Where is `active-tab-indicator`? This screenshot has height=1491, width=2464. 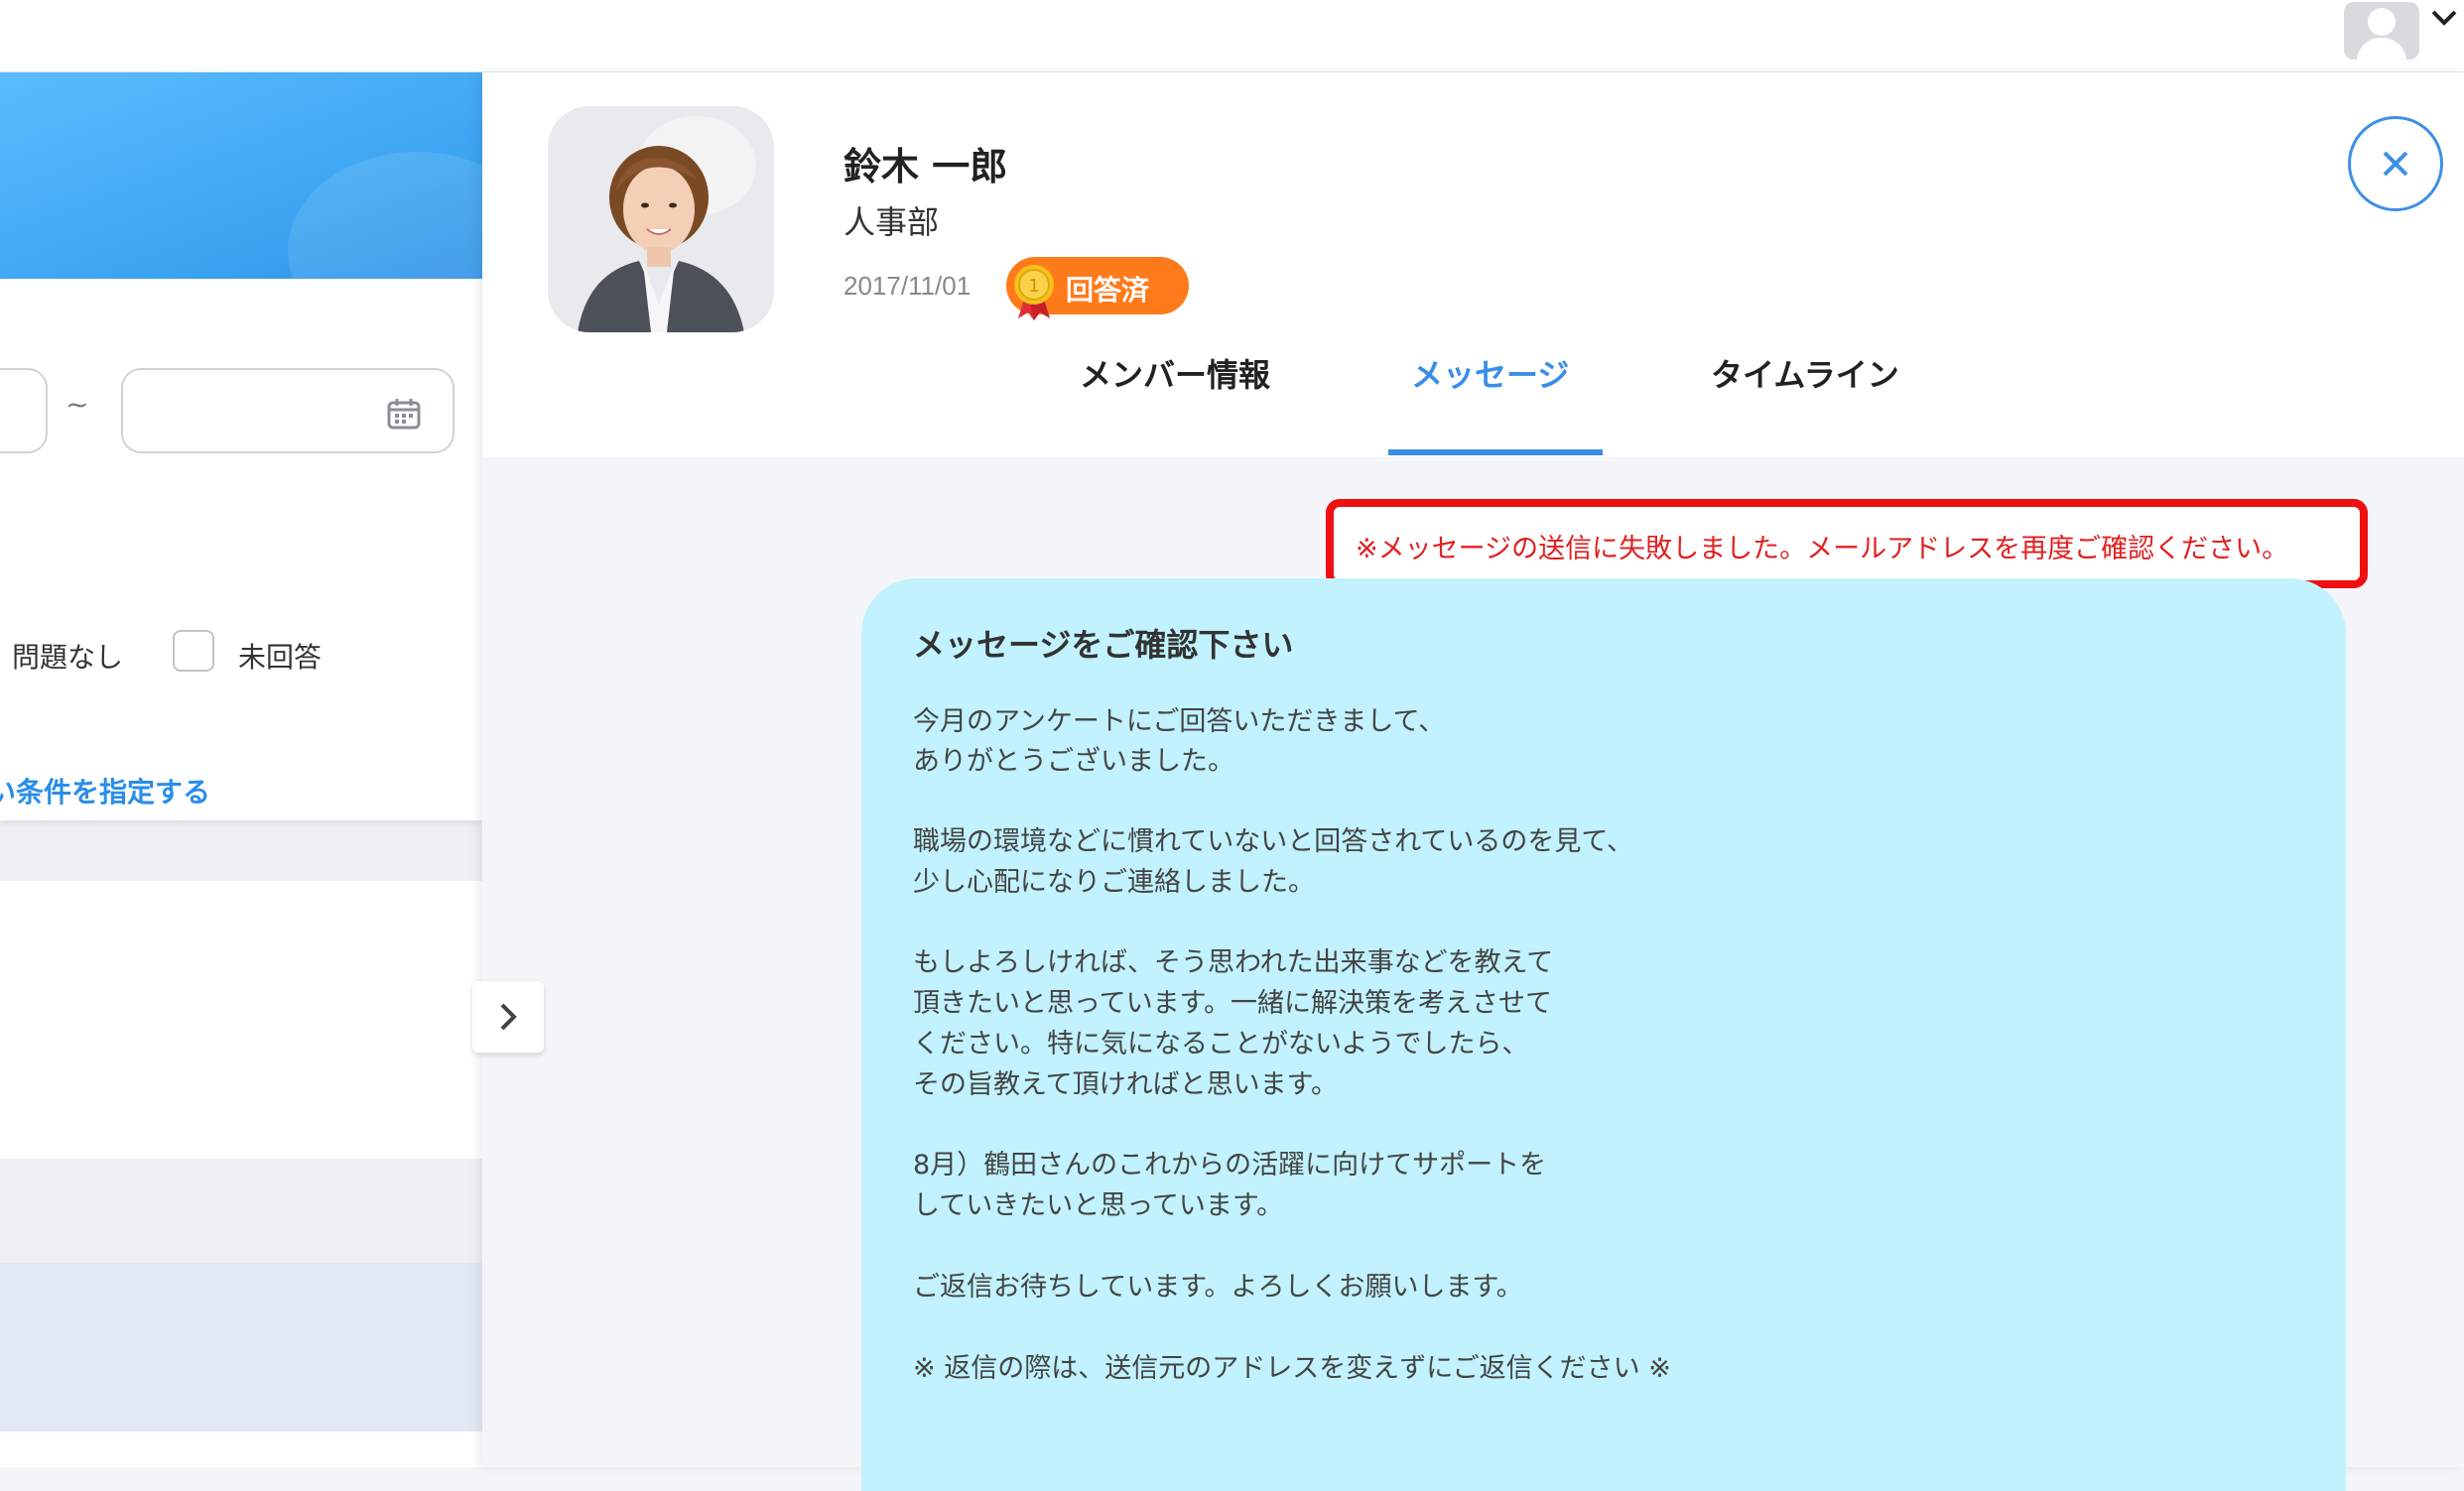
active-tab-indicator is located at coordinates (1495, 452).